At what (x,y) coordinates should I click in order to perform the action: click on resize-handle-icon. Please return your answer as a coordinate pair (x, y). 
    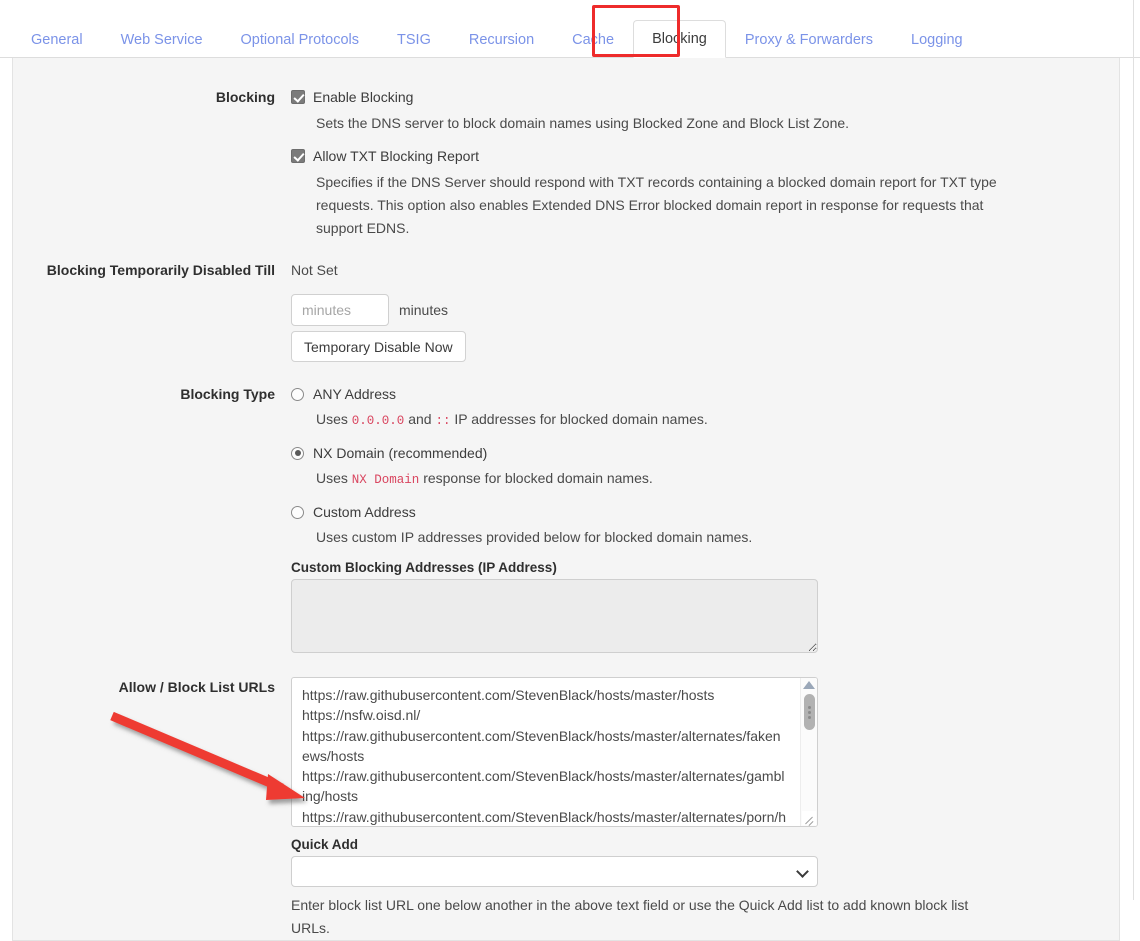
    Looking at the image, I should click on (809, 818).